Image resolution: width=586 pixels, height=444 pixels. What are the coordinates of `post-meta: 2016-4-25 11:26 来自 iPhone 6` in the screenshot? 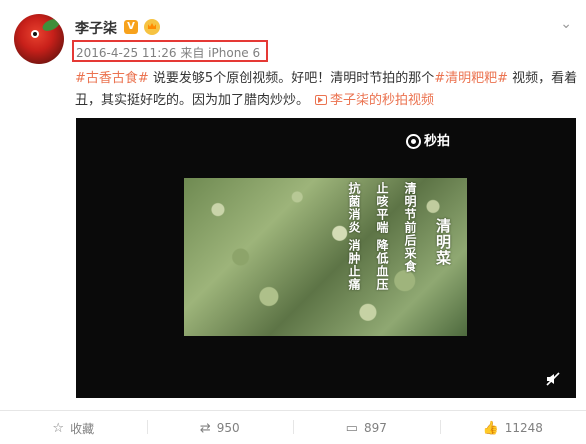 It's located at (168, 52).